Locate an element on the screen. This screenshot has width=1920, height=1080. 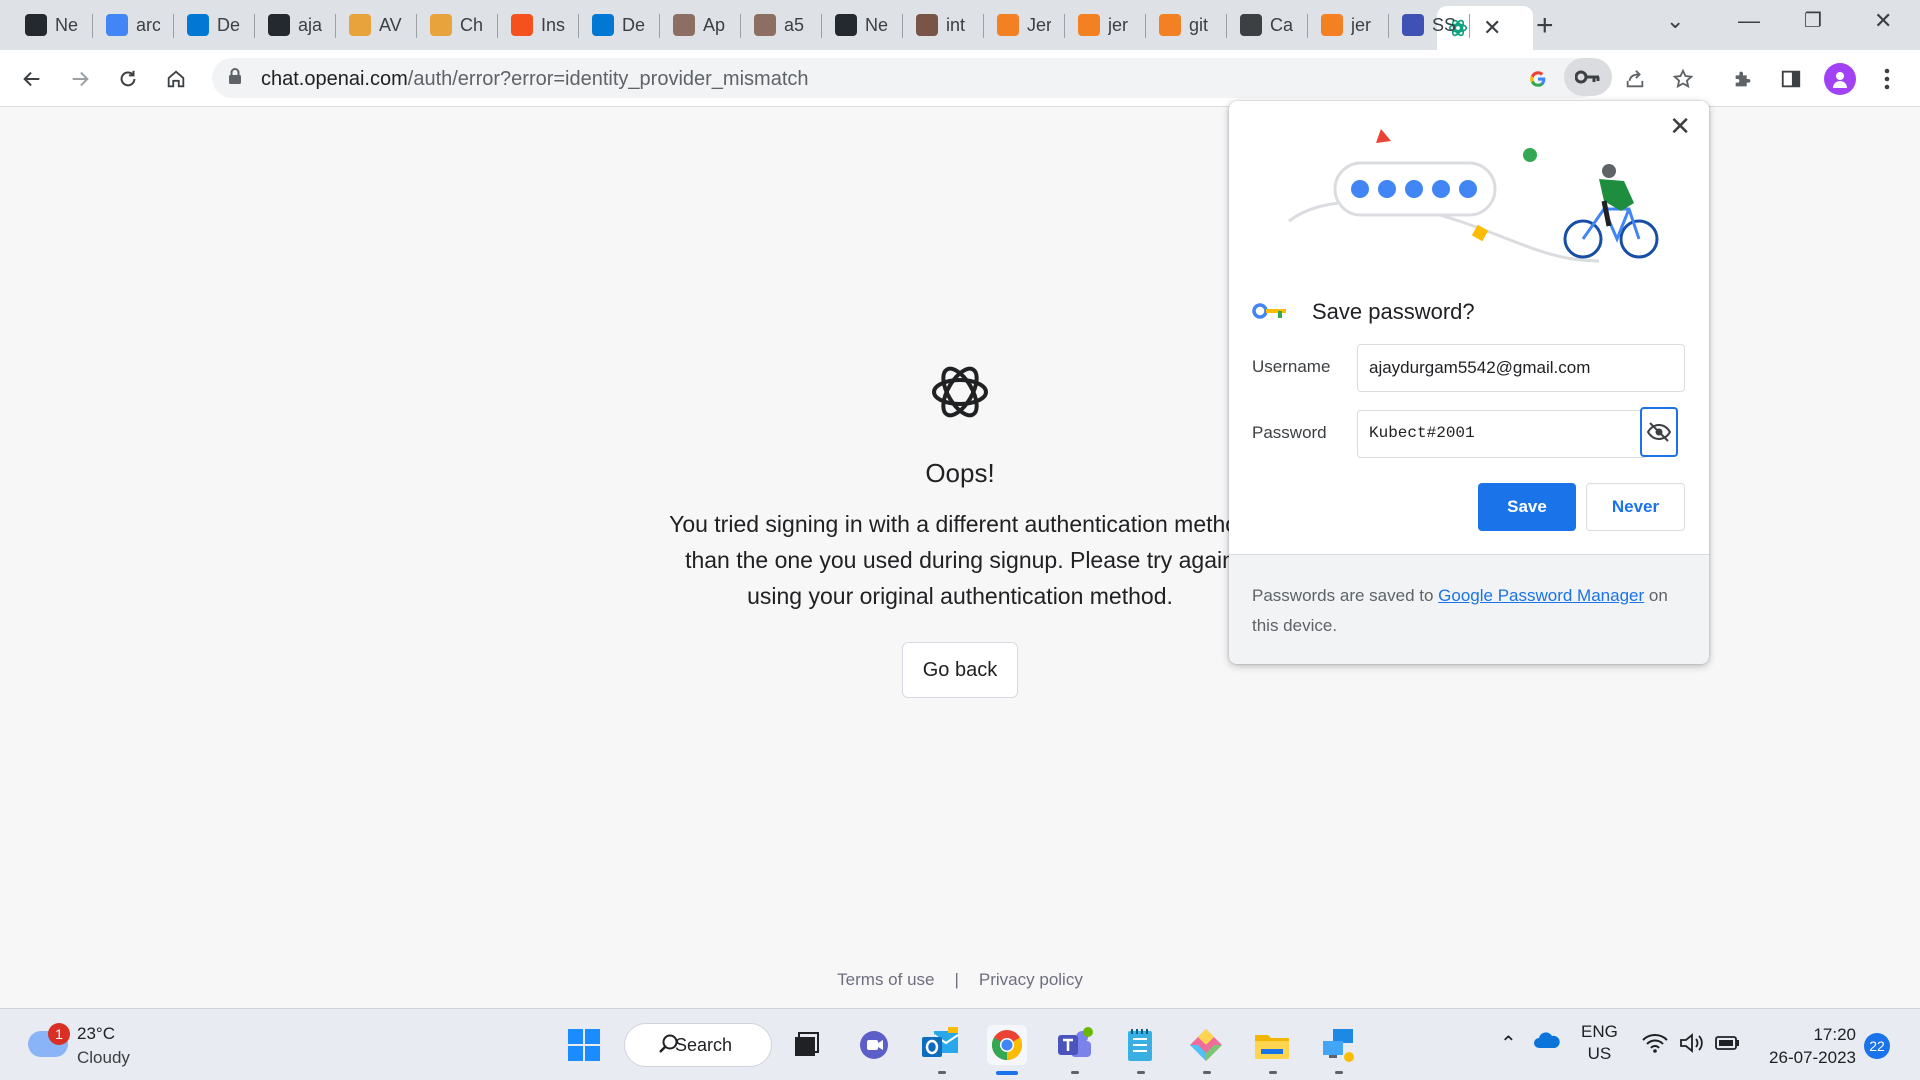
side-panel-icon is located at coordinates (1791, 79).